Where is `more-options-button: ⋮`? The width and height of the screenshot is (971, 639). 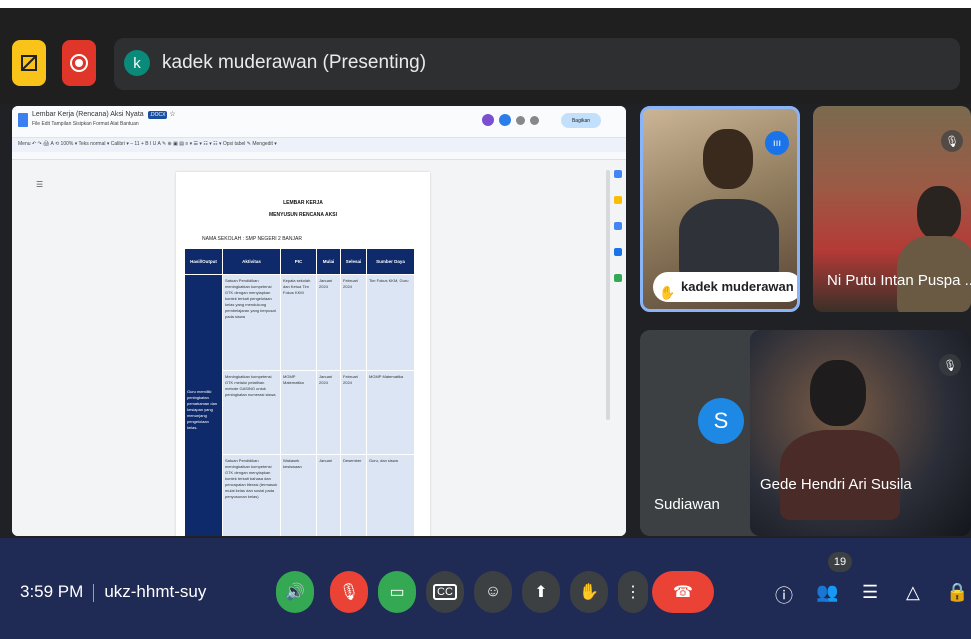 more-options-button: ⋮ is located at coordinates (633, 592).